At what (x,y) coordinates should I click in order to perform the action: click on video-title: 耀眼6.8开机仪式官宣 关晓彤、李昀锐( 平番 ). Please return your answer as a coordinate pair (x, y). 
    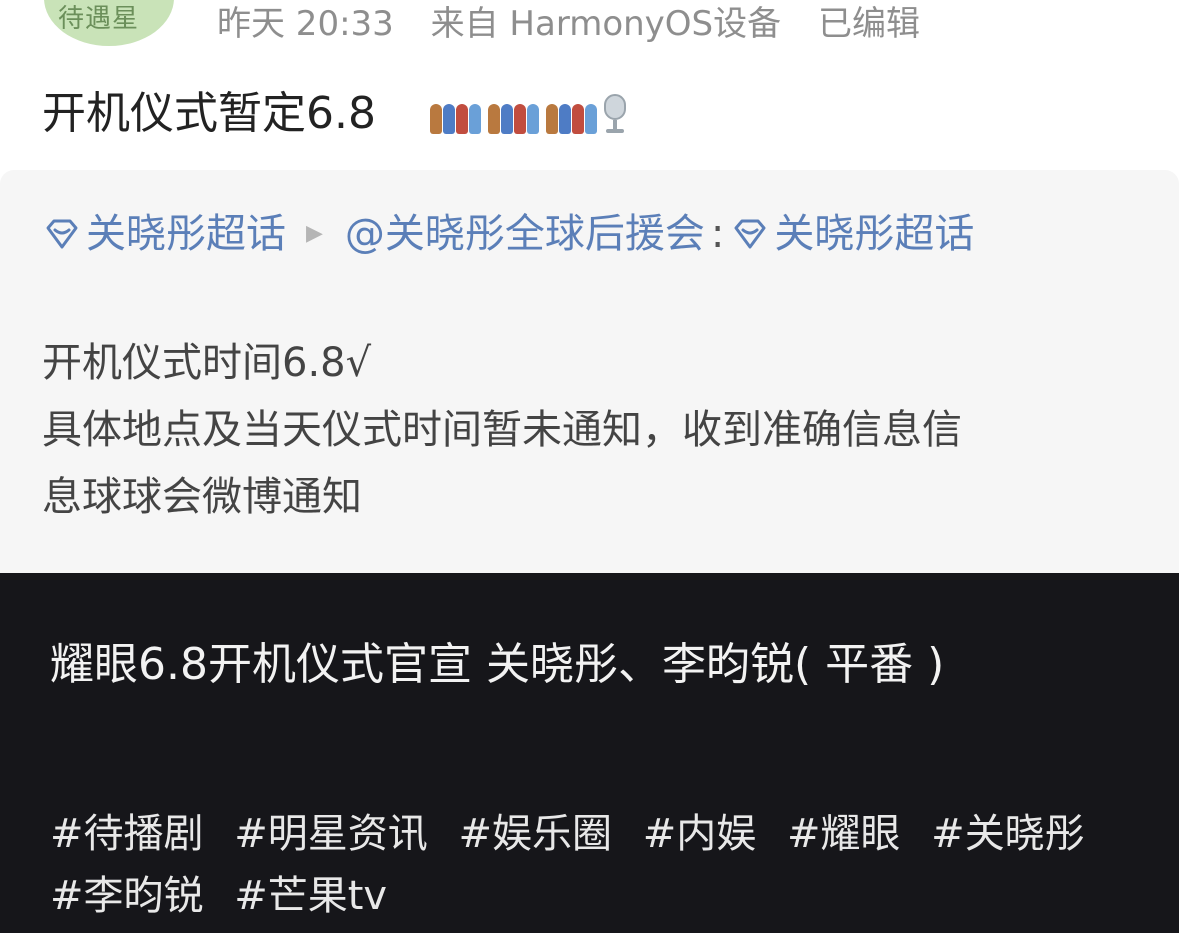
    Looking at the image, I should click on (497, 664).